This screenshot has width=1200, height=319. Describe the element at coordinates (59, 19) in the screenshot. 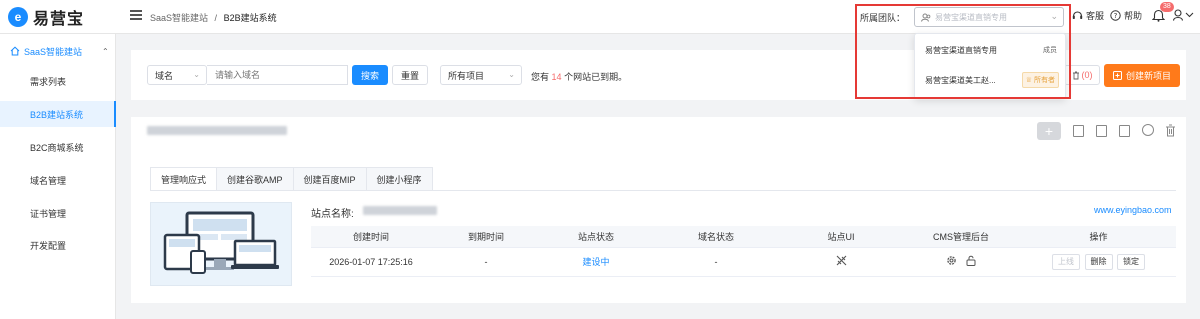

I see `logo-text: 易营宝` at that location.